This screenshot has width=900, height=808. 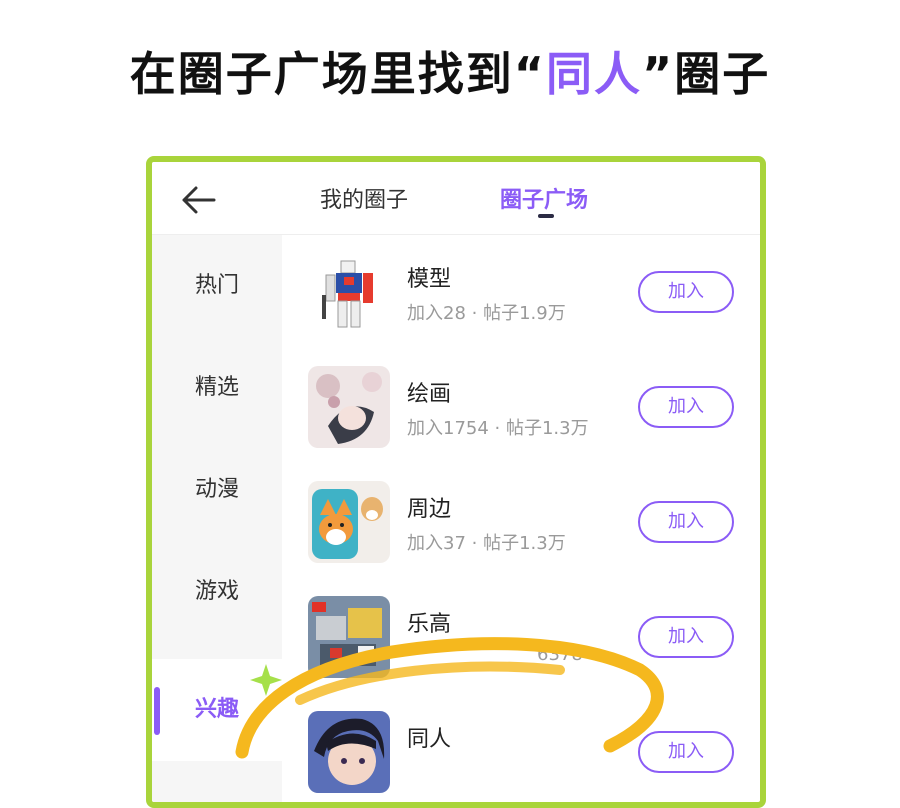 What do you see at coordinates (429, 739) in the screenshot?
I see `circle-title: 同人` at bounding box center [429, 739].